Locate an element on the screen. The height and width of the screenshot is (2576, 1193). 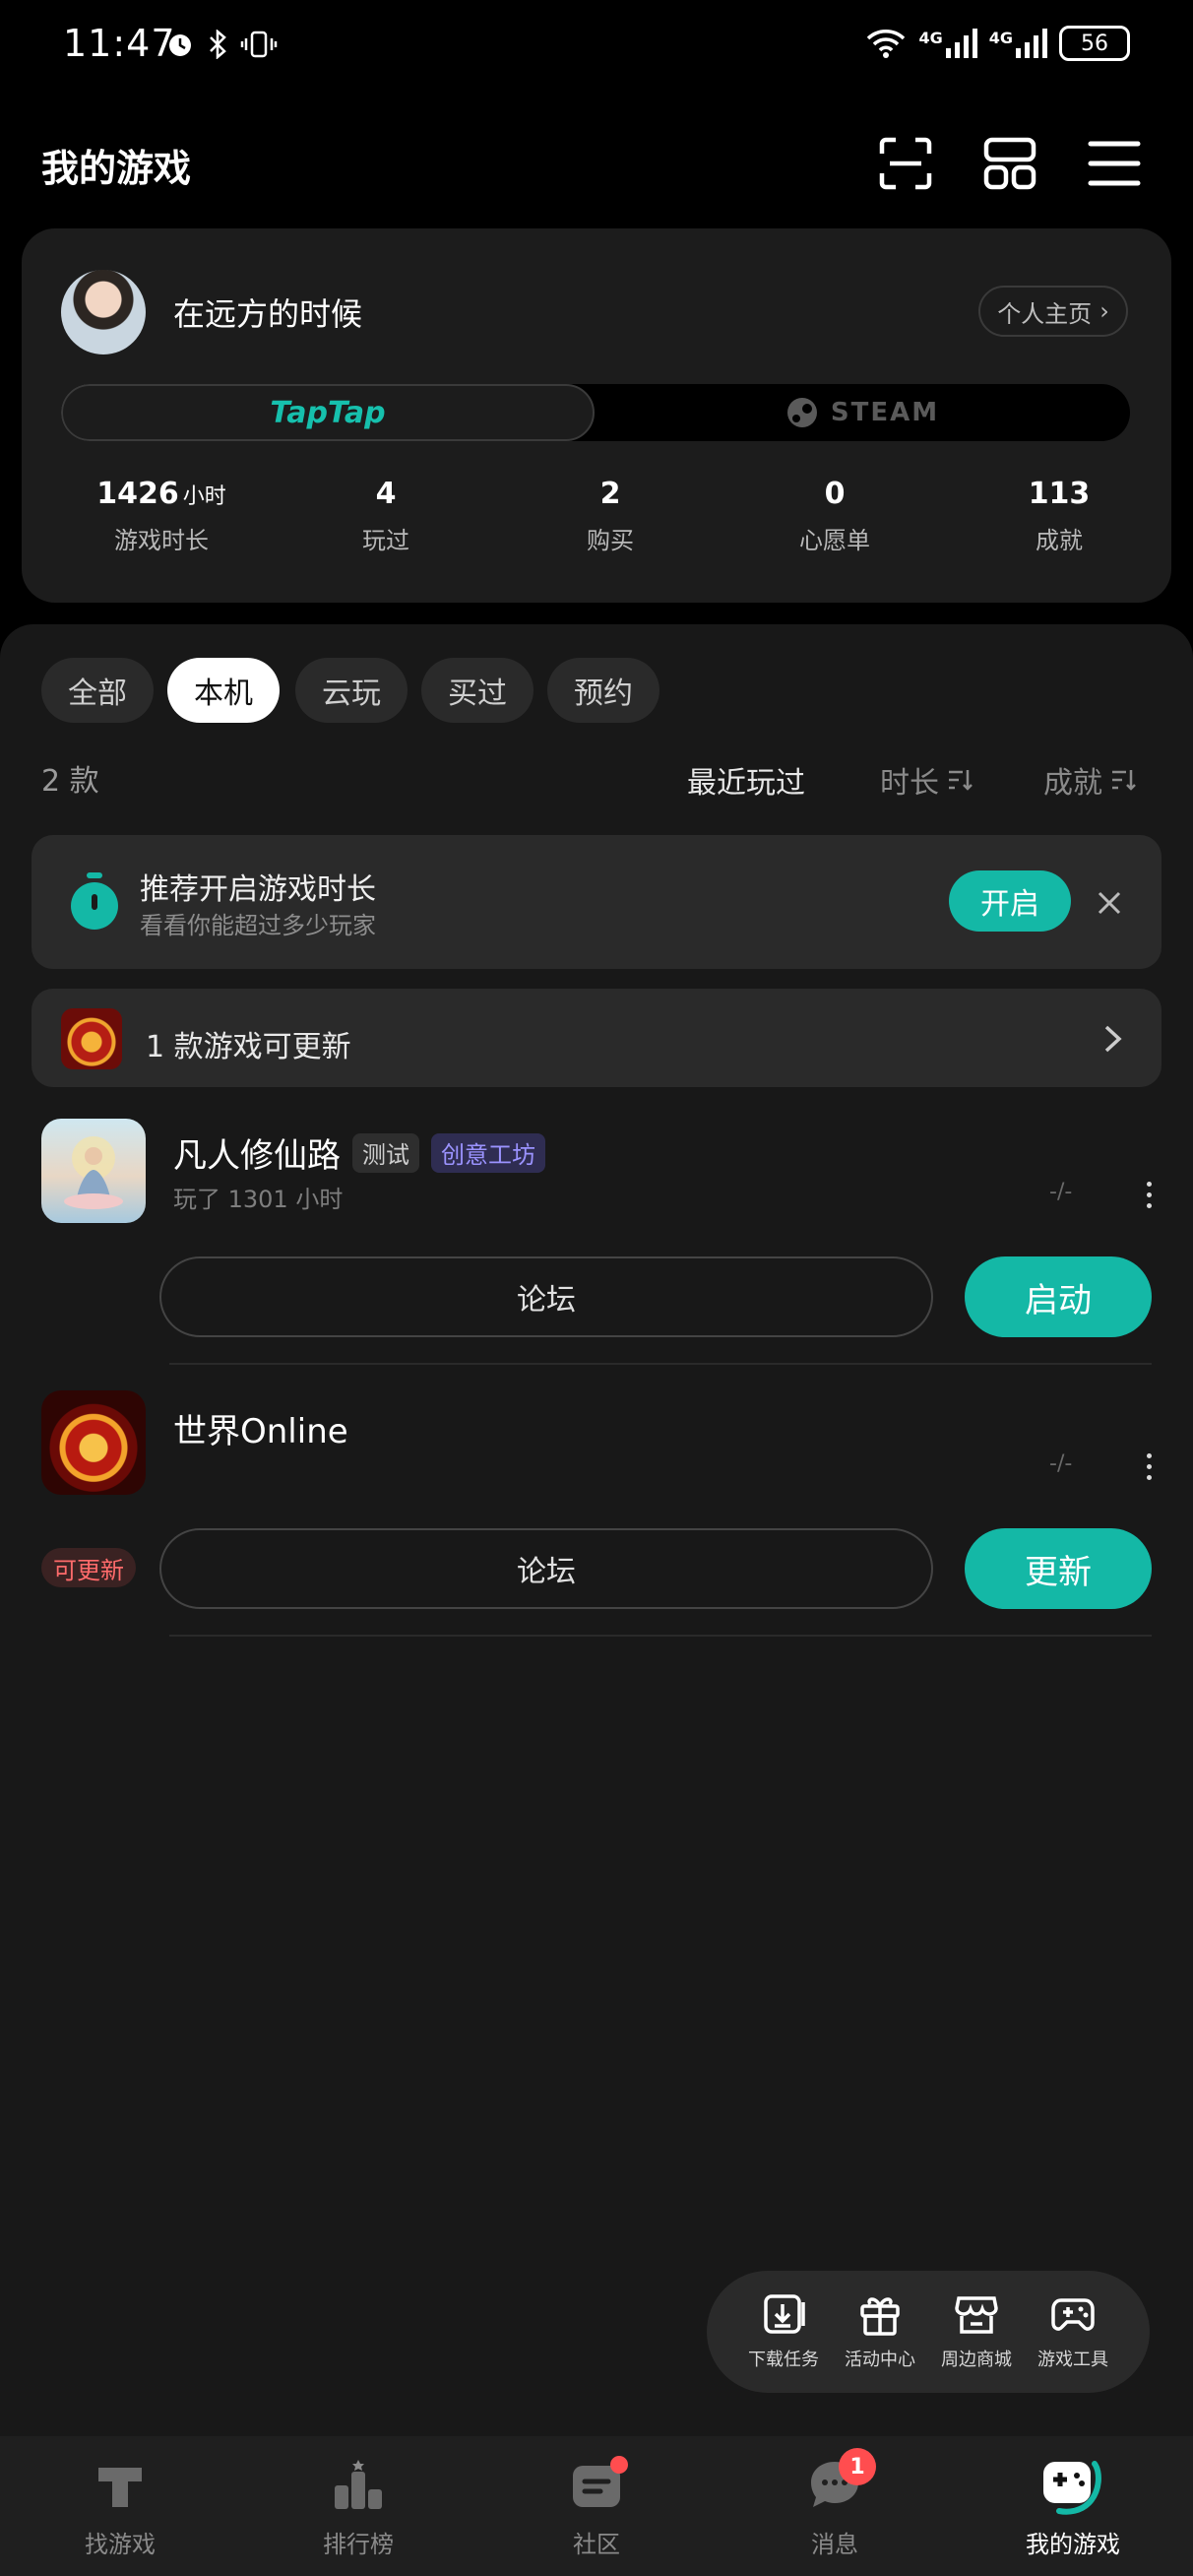
steam-logo-icon is located at coordinates (801, 412).